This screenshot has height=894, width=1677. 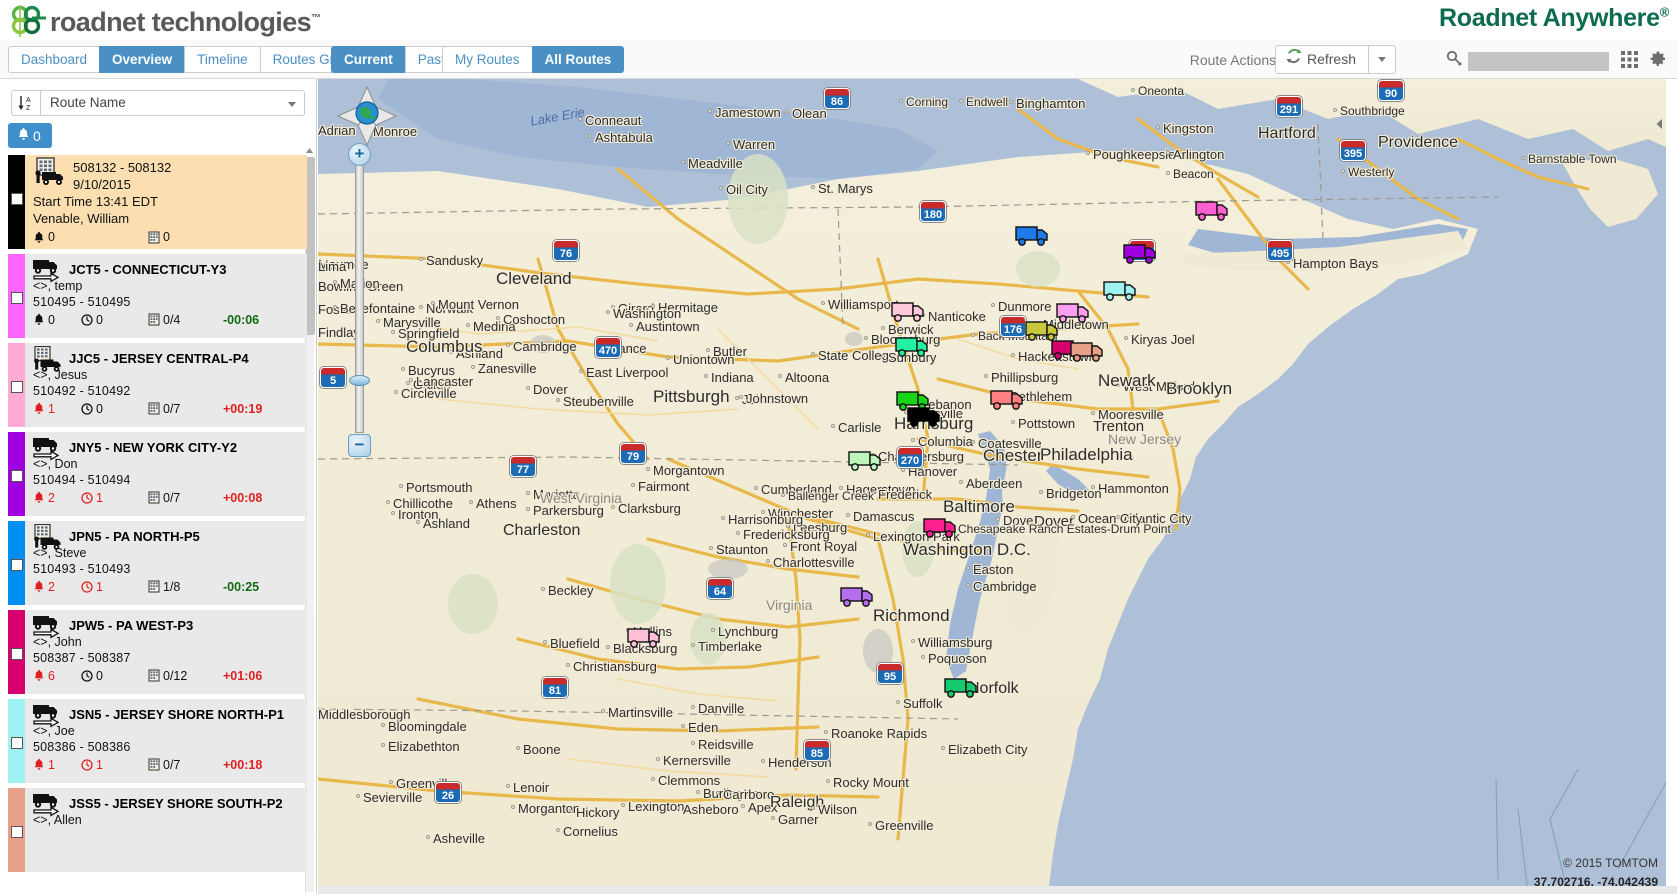 I want to click on route-driver: <>, Jesus, so click(x=60, y=375).